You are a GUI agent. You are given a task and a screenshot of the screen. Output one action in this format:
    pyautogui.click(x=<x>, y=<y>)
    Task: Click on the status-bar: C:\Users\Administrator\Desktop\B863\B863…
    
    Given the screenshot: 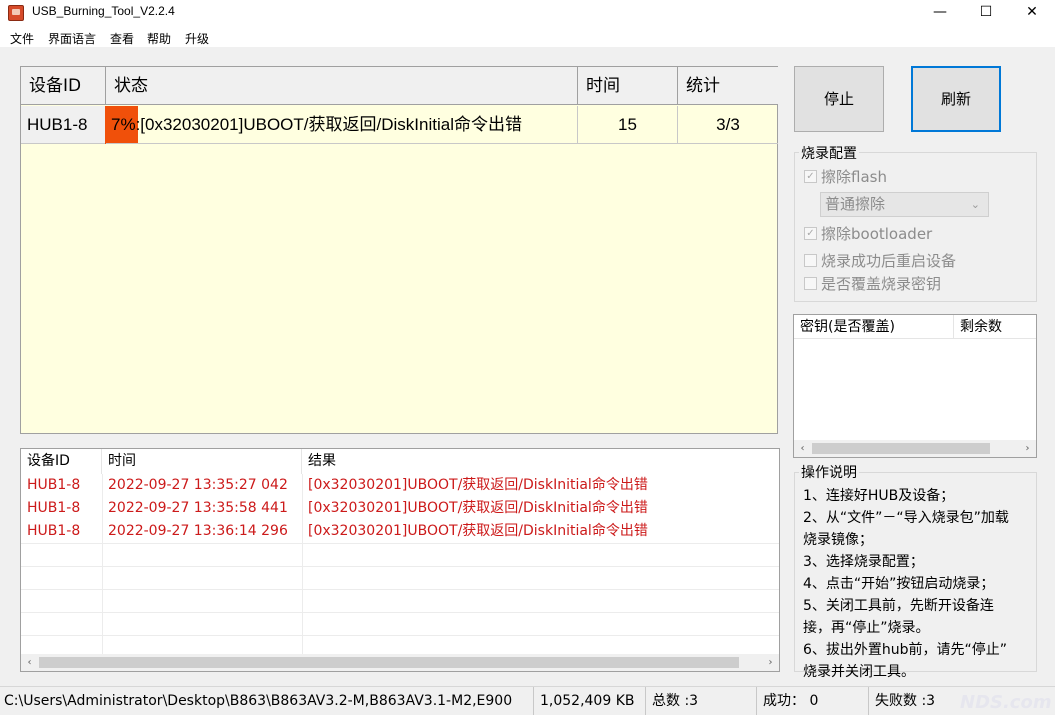 What is the action you would take?
    pyautogui.click(x=527, y=700)
    